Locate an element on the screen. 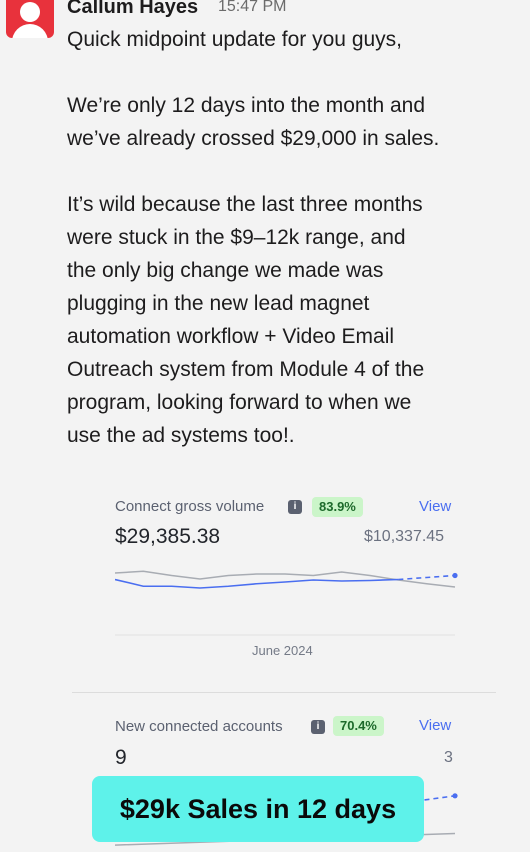  card-title: New connected accounts is located at coordinates (199, 726).